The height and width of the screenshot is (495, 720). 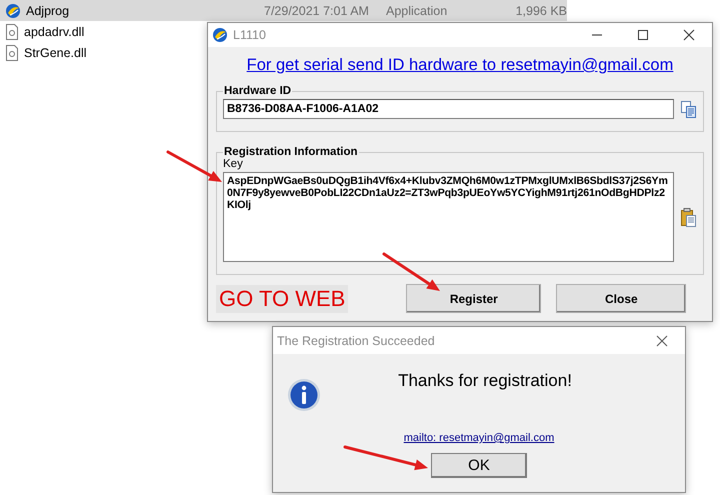 What do you see at coordinates (460, 65) in the screenshot?
I see `email-link: For get serial send ID hardware to resetmayin@gmail.com` at bounding box center [460, 65].